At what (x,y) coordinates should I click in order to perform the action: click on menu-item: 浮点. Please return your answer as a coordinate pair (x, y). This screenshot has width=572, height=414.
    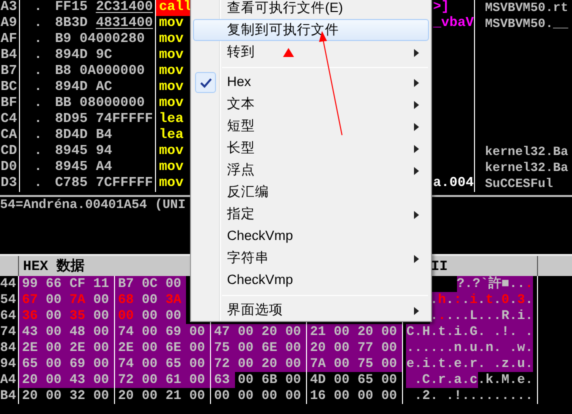
    Looking at the image, I should click on (311, 170).